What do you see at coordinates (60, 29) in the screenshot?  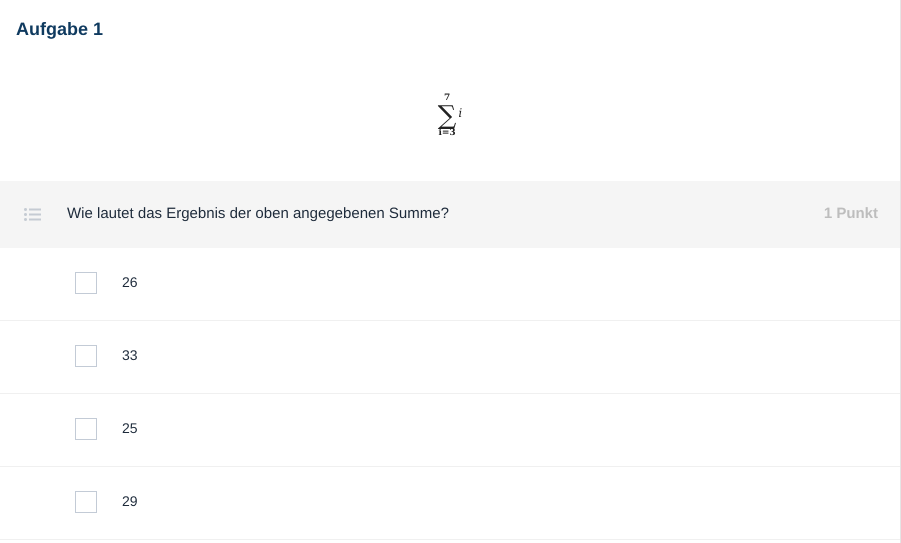 I see `task-title: Aufgabe 1` at bounding box center [60, 29].